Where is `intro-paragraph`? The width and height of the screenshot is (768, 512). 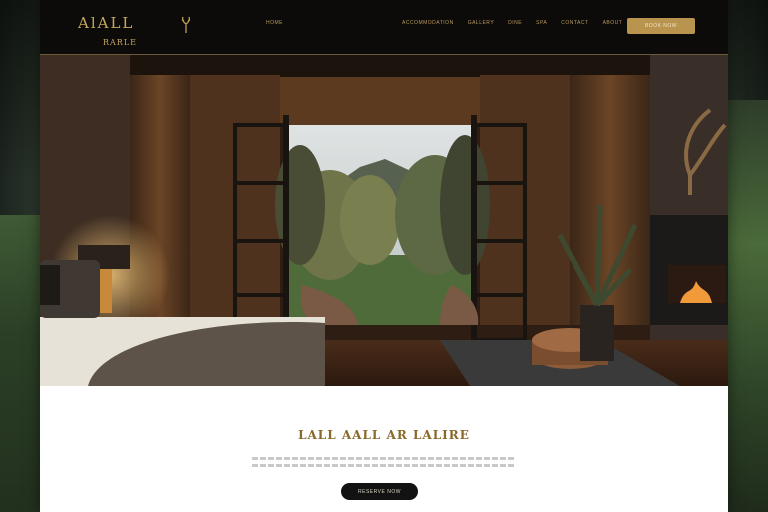
intro-paragraph is located at coordinates (384, 464).